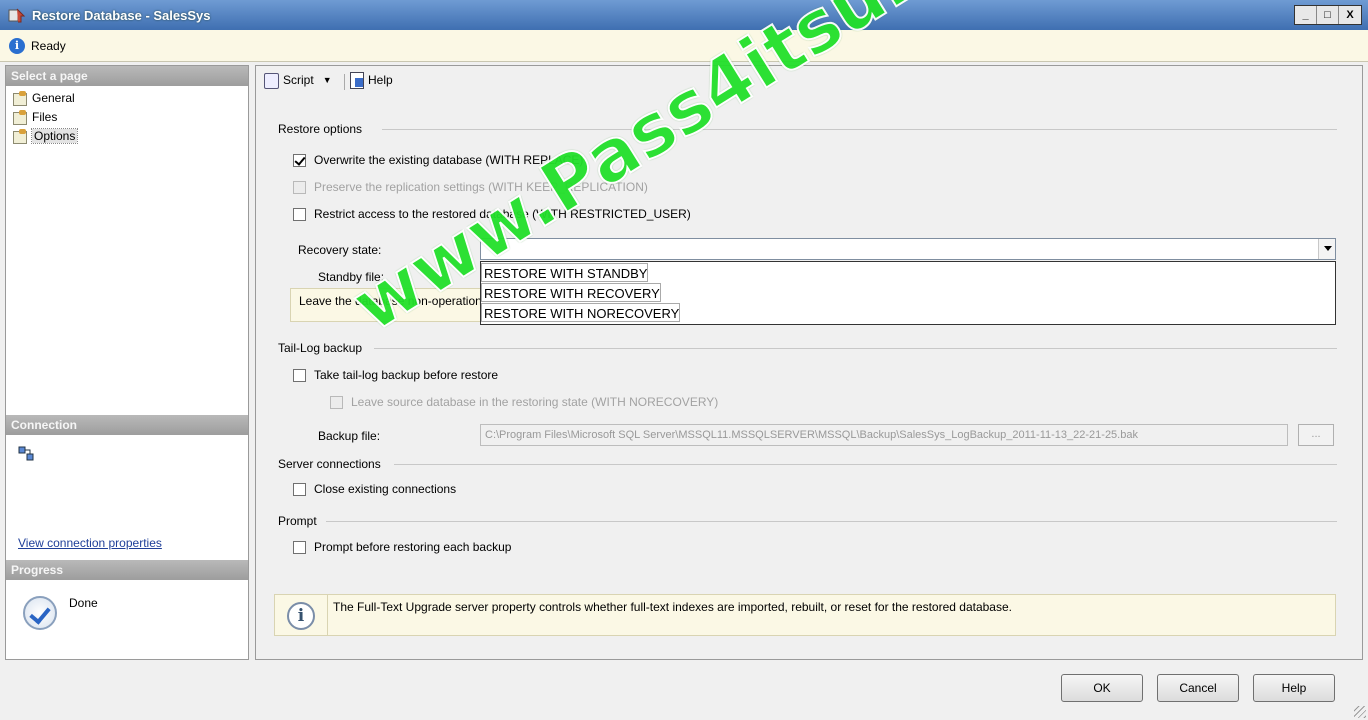 This screenshot has width=1368, height=720. Describe the element at coordinates (684, 15) in the screenshot. I see `title-bar: Restore Database - SalesSys _ □ X` at that location.